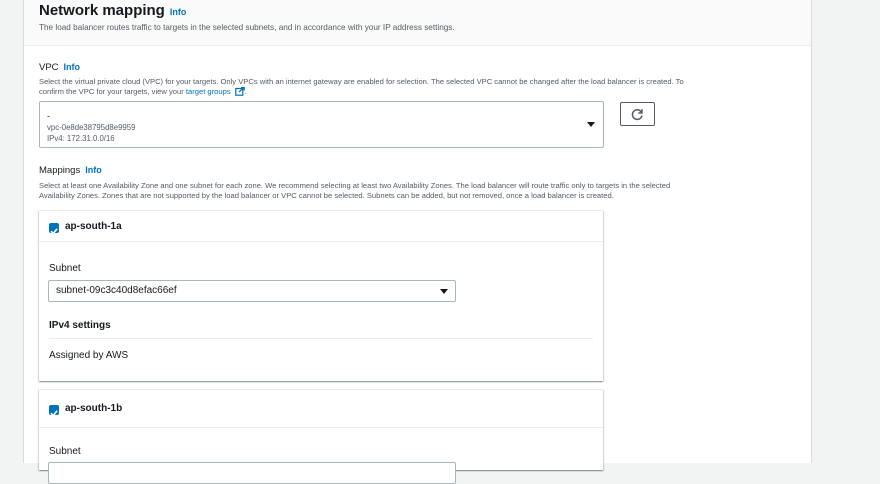  I want to click on subnet-value-ap-south-1a: subnet-09c3c40d8efac66ef, so click(116, 290).